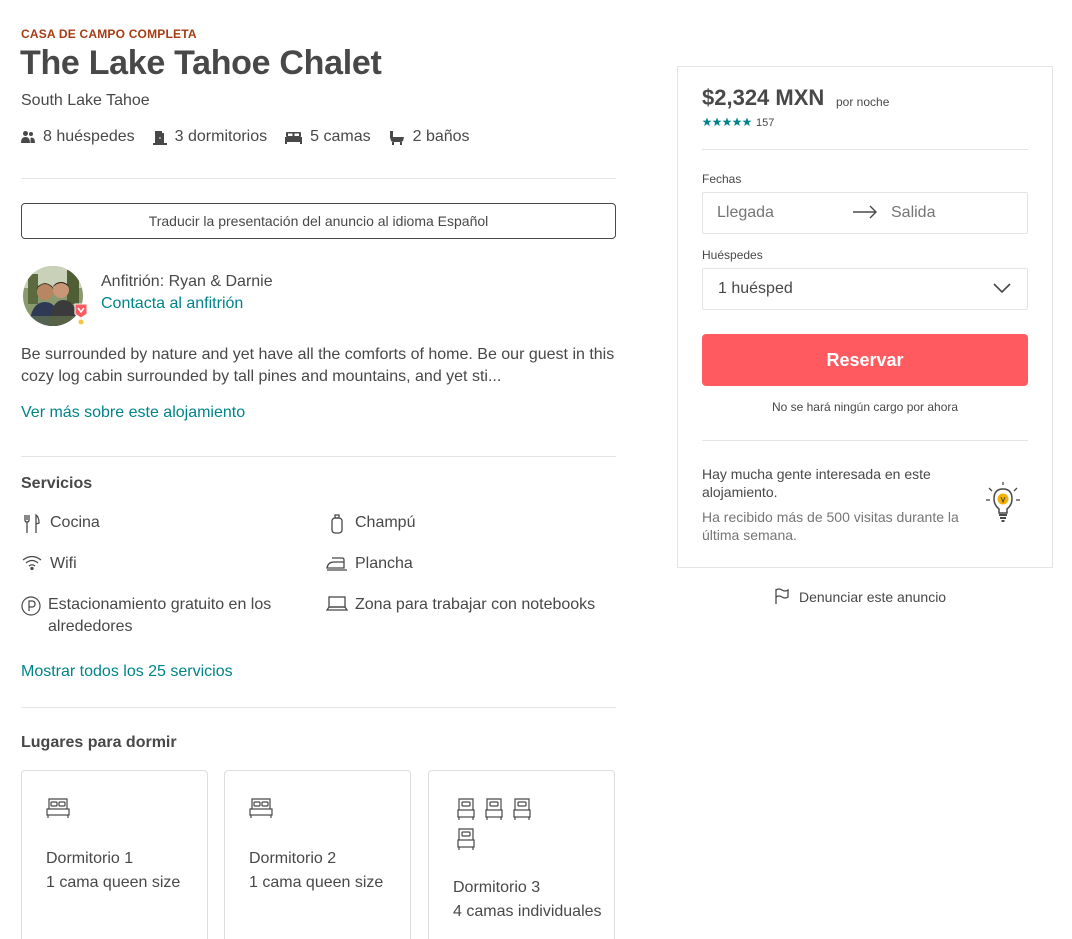 The height and width of the screenshot is (939, 1072). What do you see at coordinates (49, 564) in the screenshot?
I see `amenity-item: Wifi` at bounding box center [49, 564].